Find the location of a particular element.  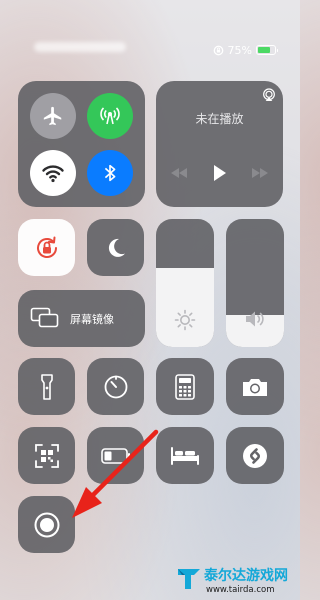

bed-icon is located at coordinates (185, 455).